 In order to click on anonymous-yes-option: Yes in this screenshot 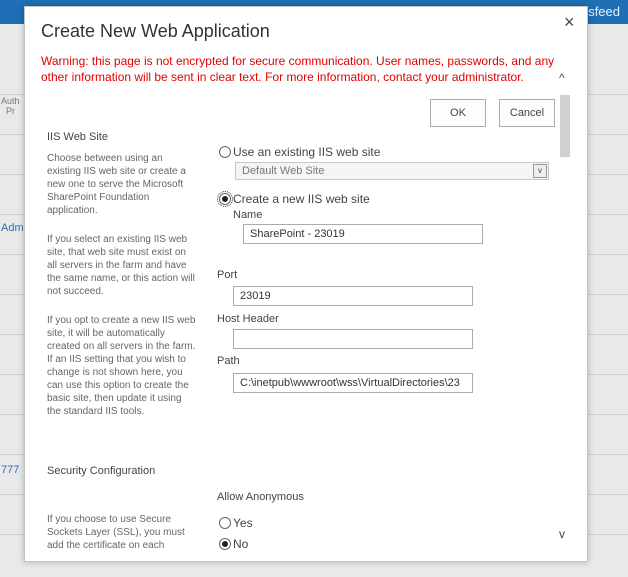, I will do `click(236, 523)`.